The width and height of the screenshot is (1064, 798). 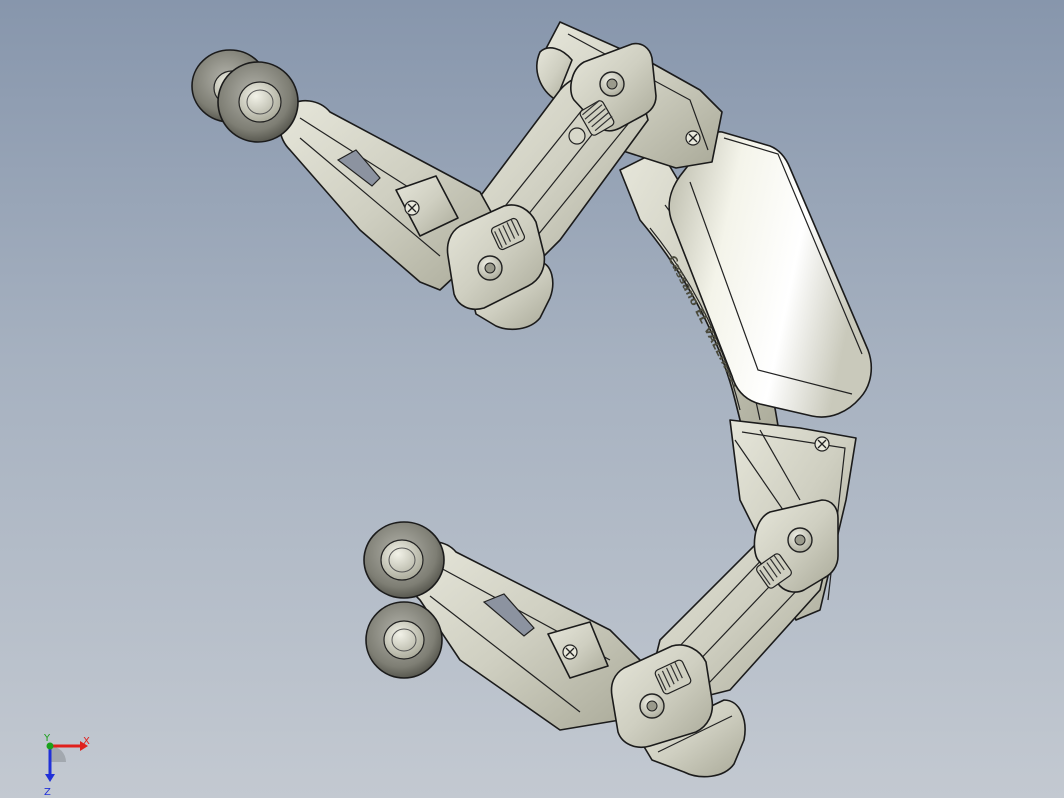 What do you see at coordinates (66, 765) in the screenshot?
I see `axis-triad: X Y Z` at bounding box center [66, 765].